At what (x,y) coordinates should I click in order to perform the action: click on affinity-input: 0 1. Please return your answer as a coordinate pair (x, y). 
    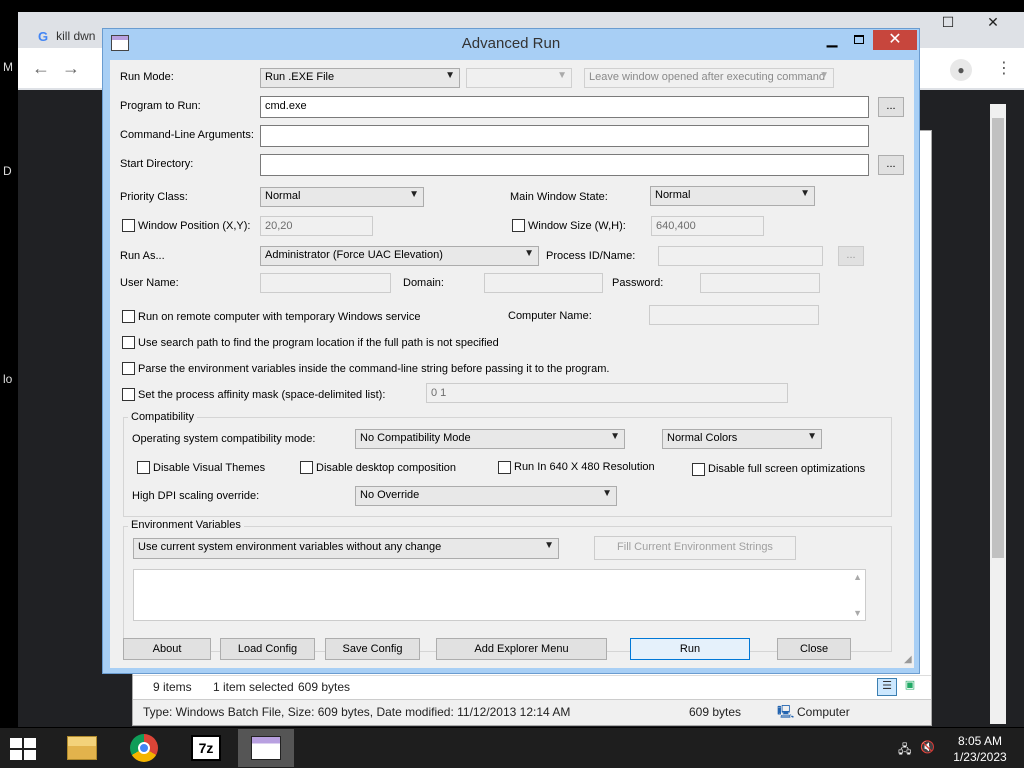
    Looking at the image, I should click on (607, 393).